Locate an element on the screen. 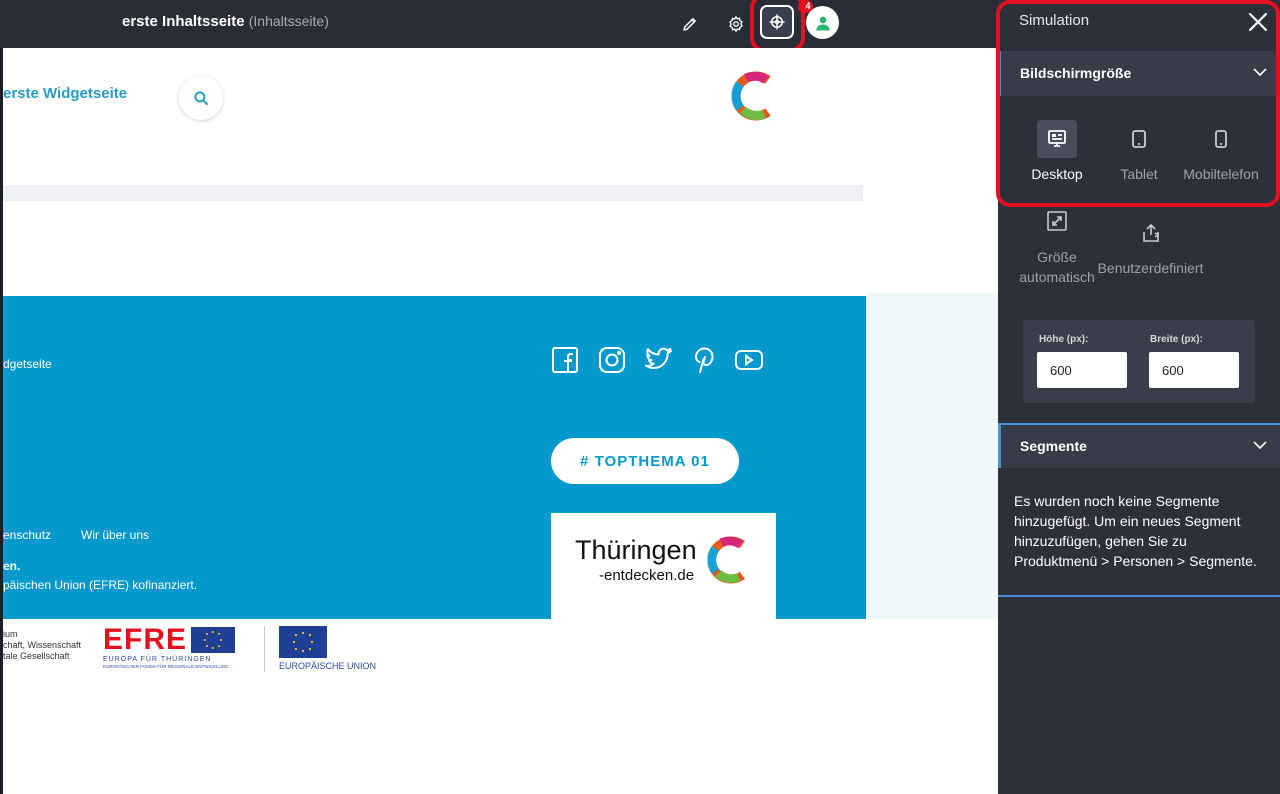 The width and height of the screenshot is (1280, 794). instagram-icon is located at coordinates (612, 360).